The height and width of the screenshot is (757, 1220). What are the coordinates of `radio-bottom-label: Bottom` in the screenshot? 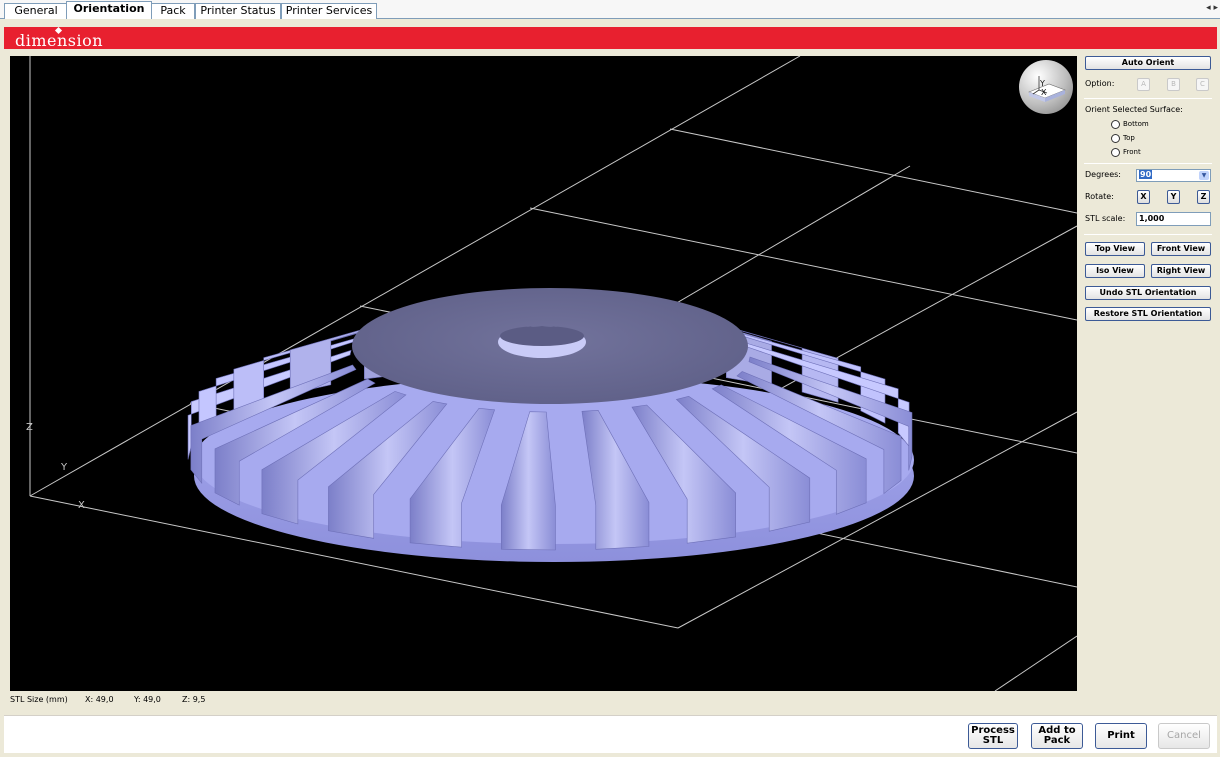 It's located at (1136, 124).